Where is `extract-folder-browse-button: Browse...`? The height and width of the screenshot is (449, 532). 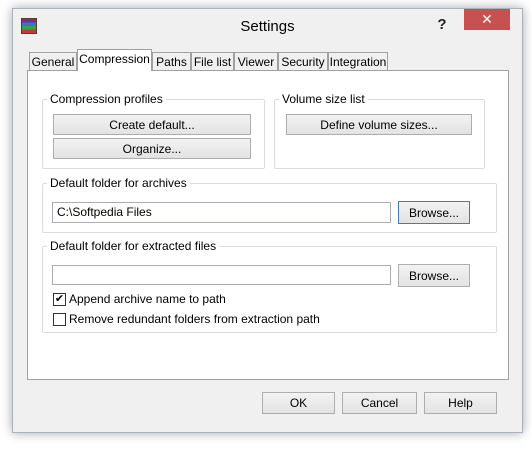
extract-folder-browse-button: Browse... is located at coordinates (434, 275).